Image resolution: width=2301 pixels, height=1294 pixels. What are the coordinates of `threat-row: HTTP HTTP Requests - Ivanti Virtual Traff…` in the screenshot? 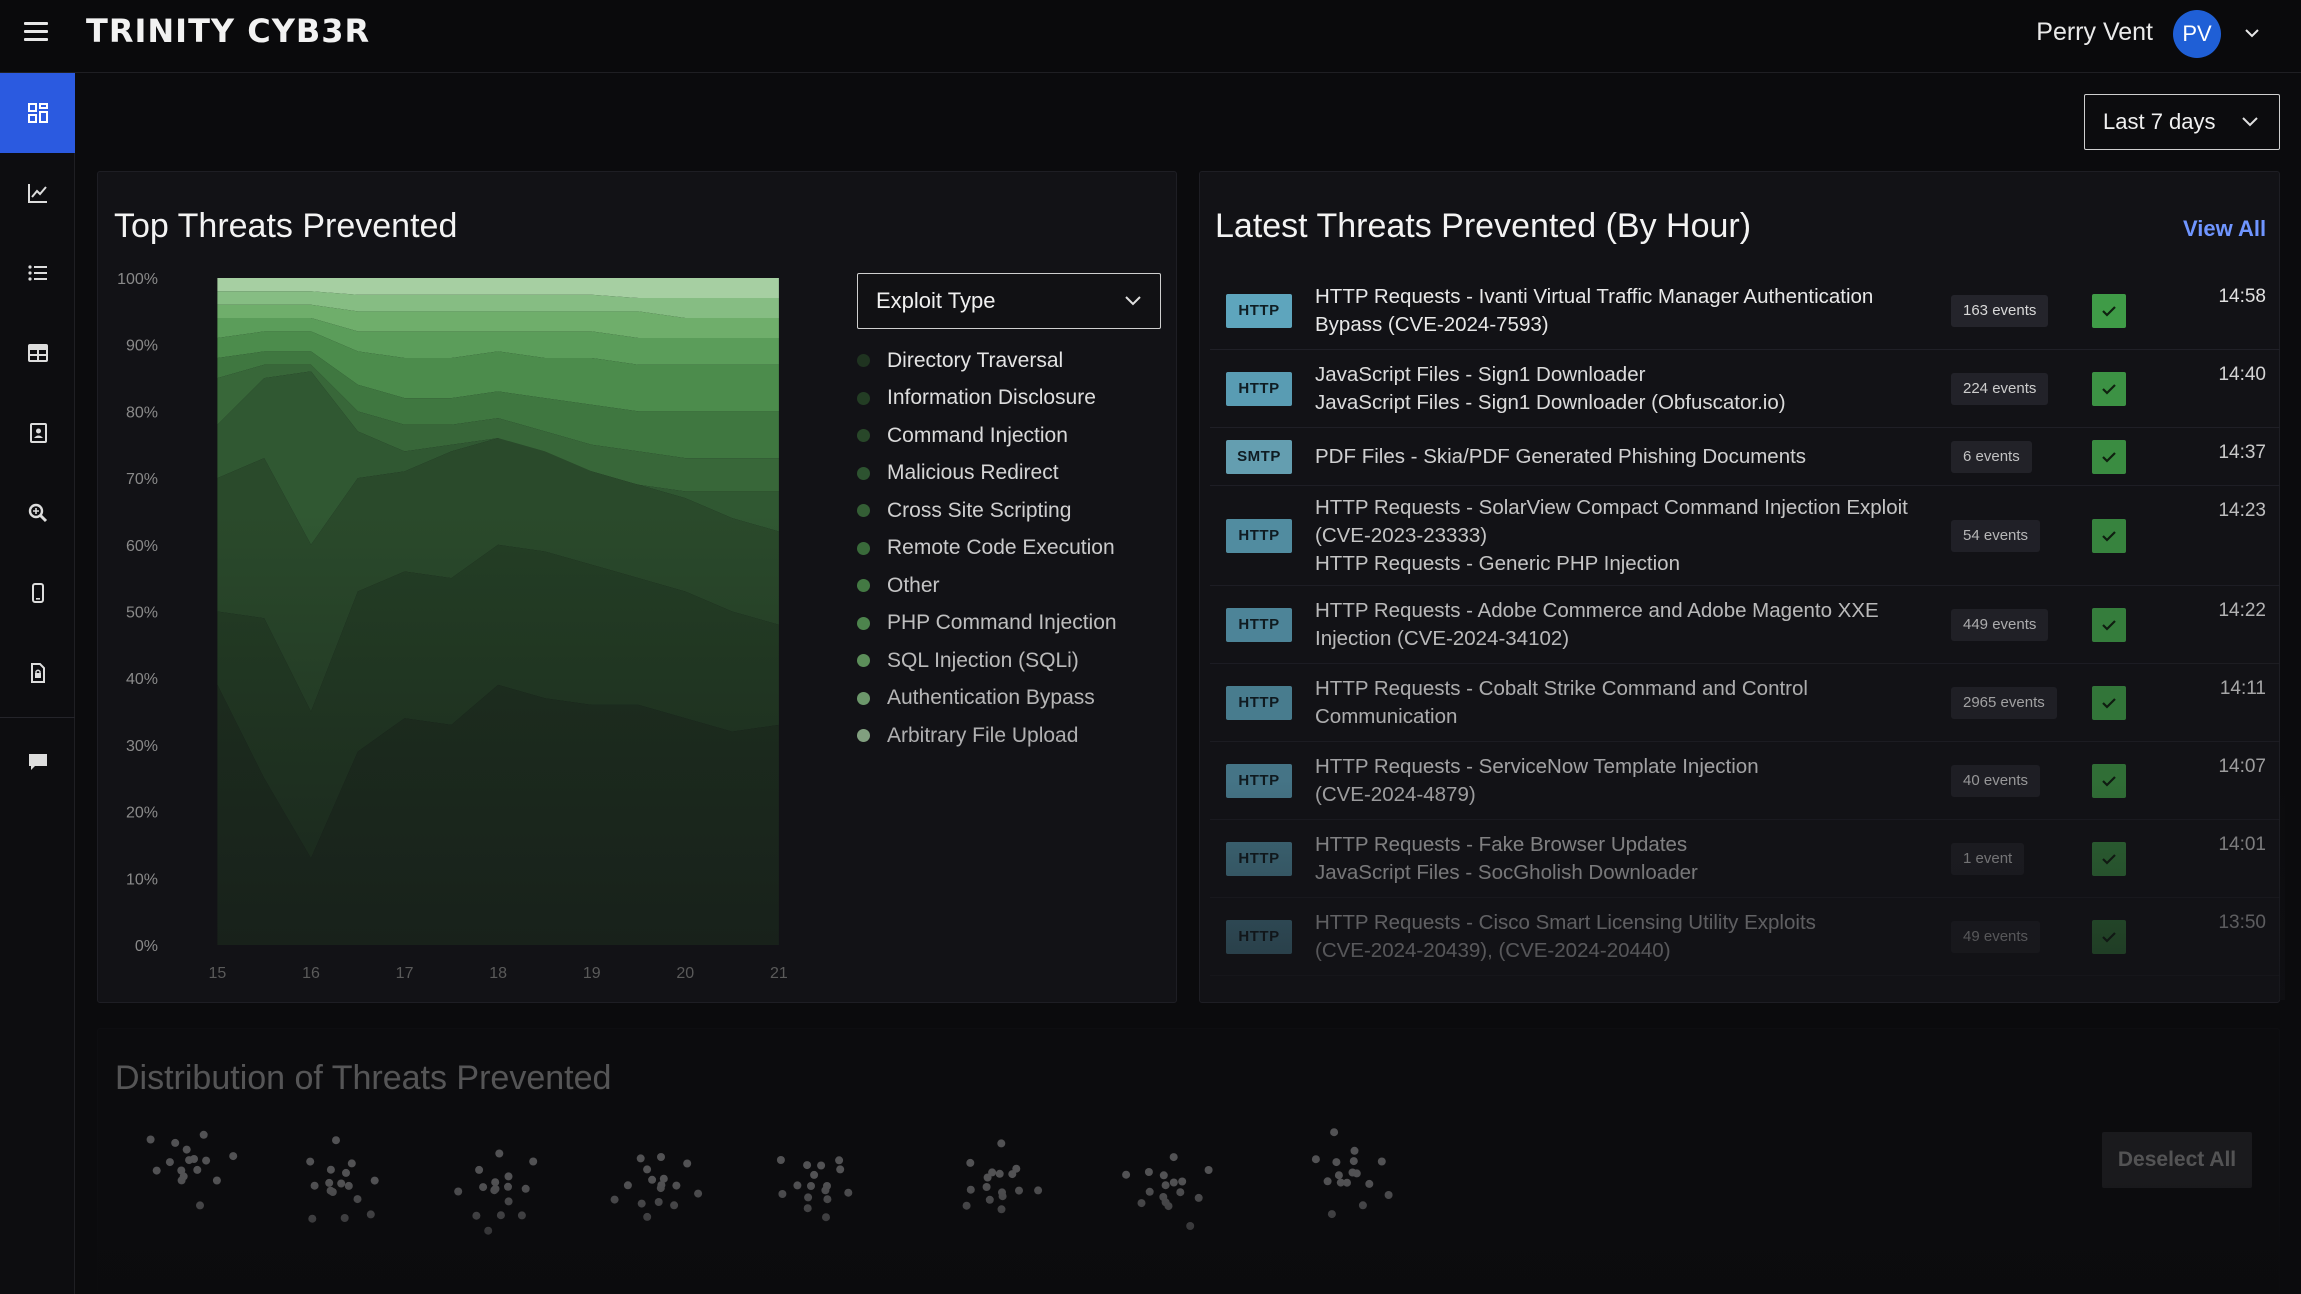 It's located at (1745, 311).